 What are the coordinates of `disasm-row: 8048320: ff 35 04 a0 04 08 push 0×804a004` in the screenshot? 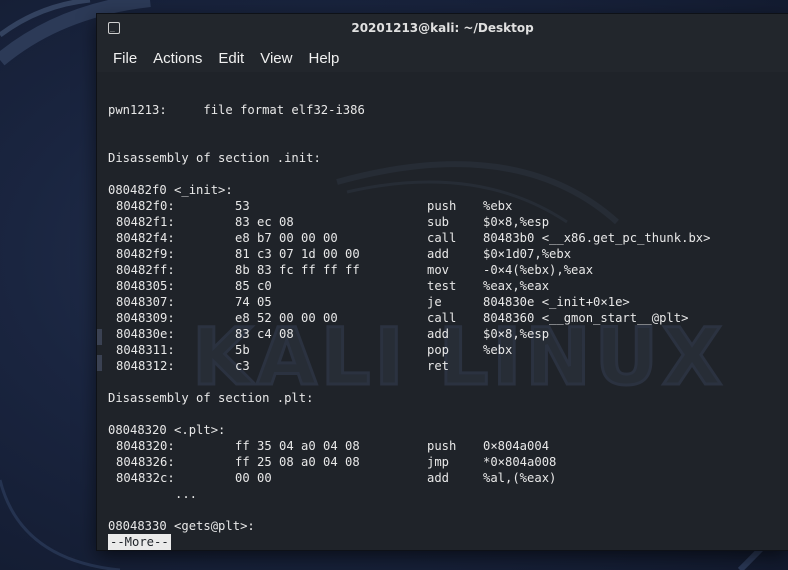 It's located at (448, 446).